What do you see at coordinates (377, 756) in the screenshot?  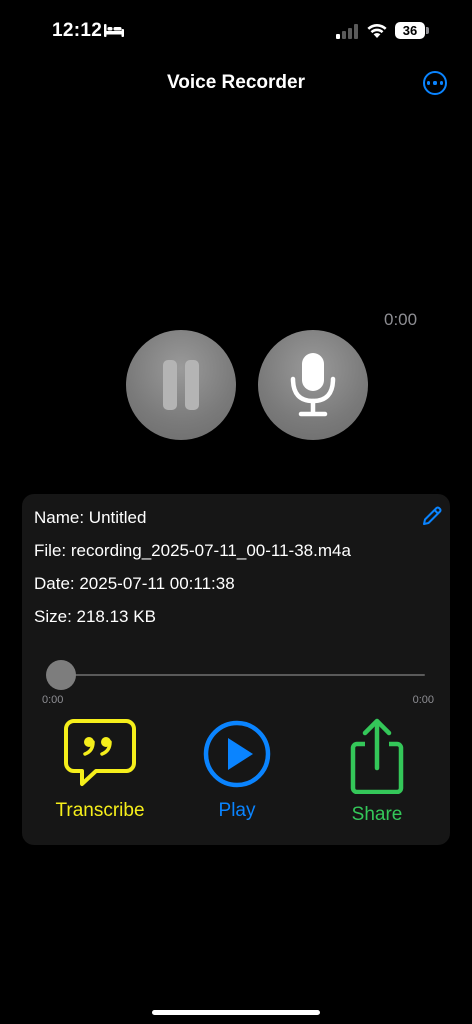 I see `share-icon` at bounding box center [377, 756].